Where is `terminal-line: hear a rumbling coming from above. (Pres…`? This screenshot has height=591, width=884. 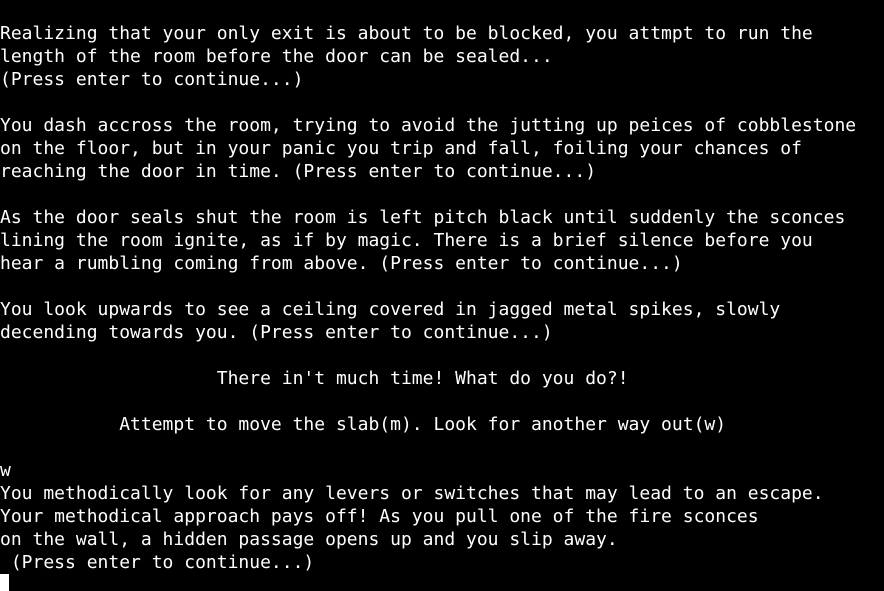 terminal-line: hear a rumbling coming from above. (Pres… is located at coordinates (341, 263).